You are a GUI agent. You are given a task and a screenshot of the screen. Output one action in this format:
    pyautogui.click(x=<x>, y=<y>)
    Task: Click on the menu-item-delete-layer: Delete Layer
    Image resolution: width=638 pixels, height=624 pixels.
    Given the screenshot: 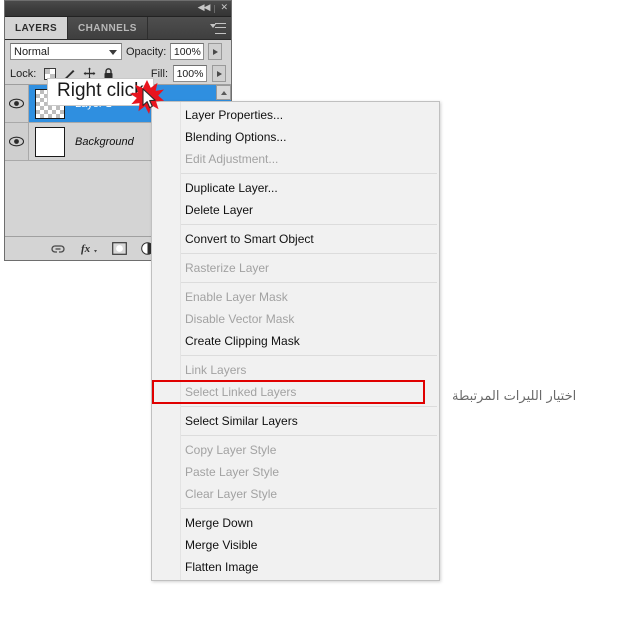 What is the action you would take?
    pyautogui.click(x=295, y=210)
    